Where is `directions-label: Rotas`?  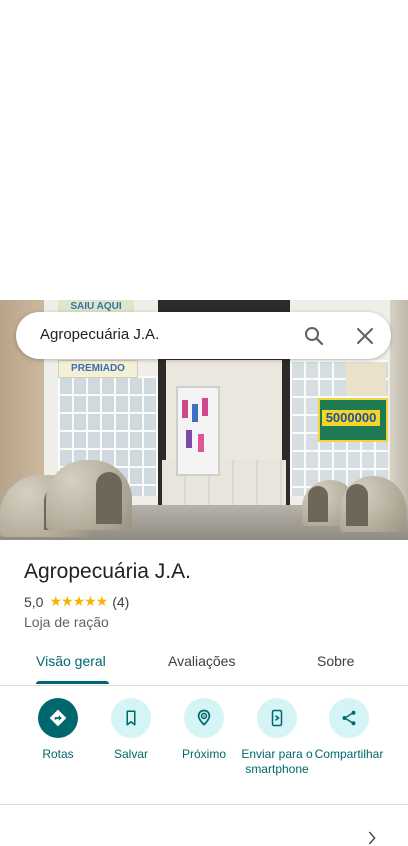
directions-label: Rotas is located at coordinates (58, 754).